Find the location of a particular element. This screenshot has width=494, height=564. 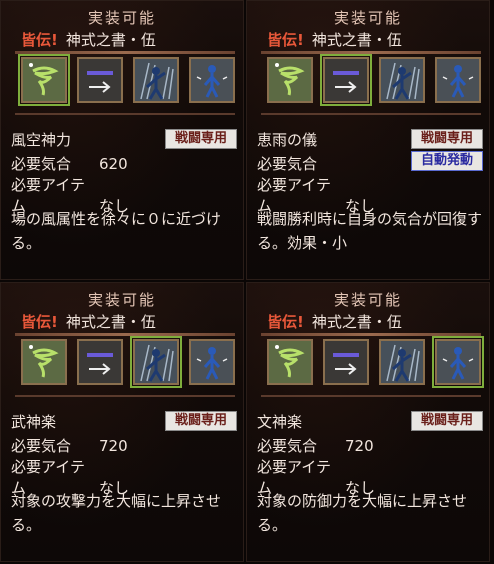

skill-name: 恵雨の儀 is located at coordinates (287, 140).